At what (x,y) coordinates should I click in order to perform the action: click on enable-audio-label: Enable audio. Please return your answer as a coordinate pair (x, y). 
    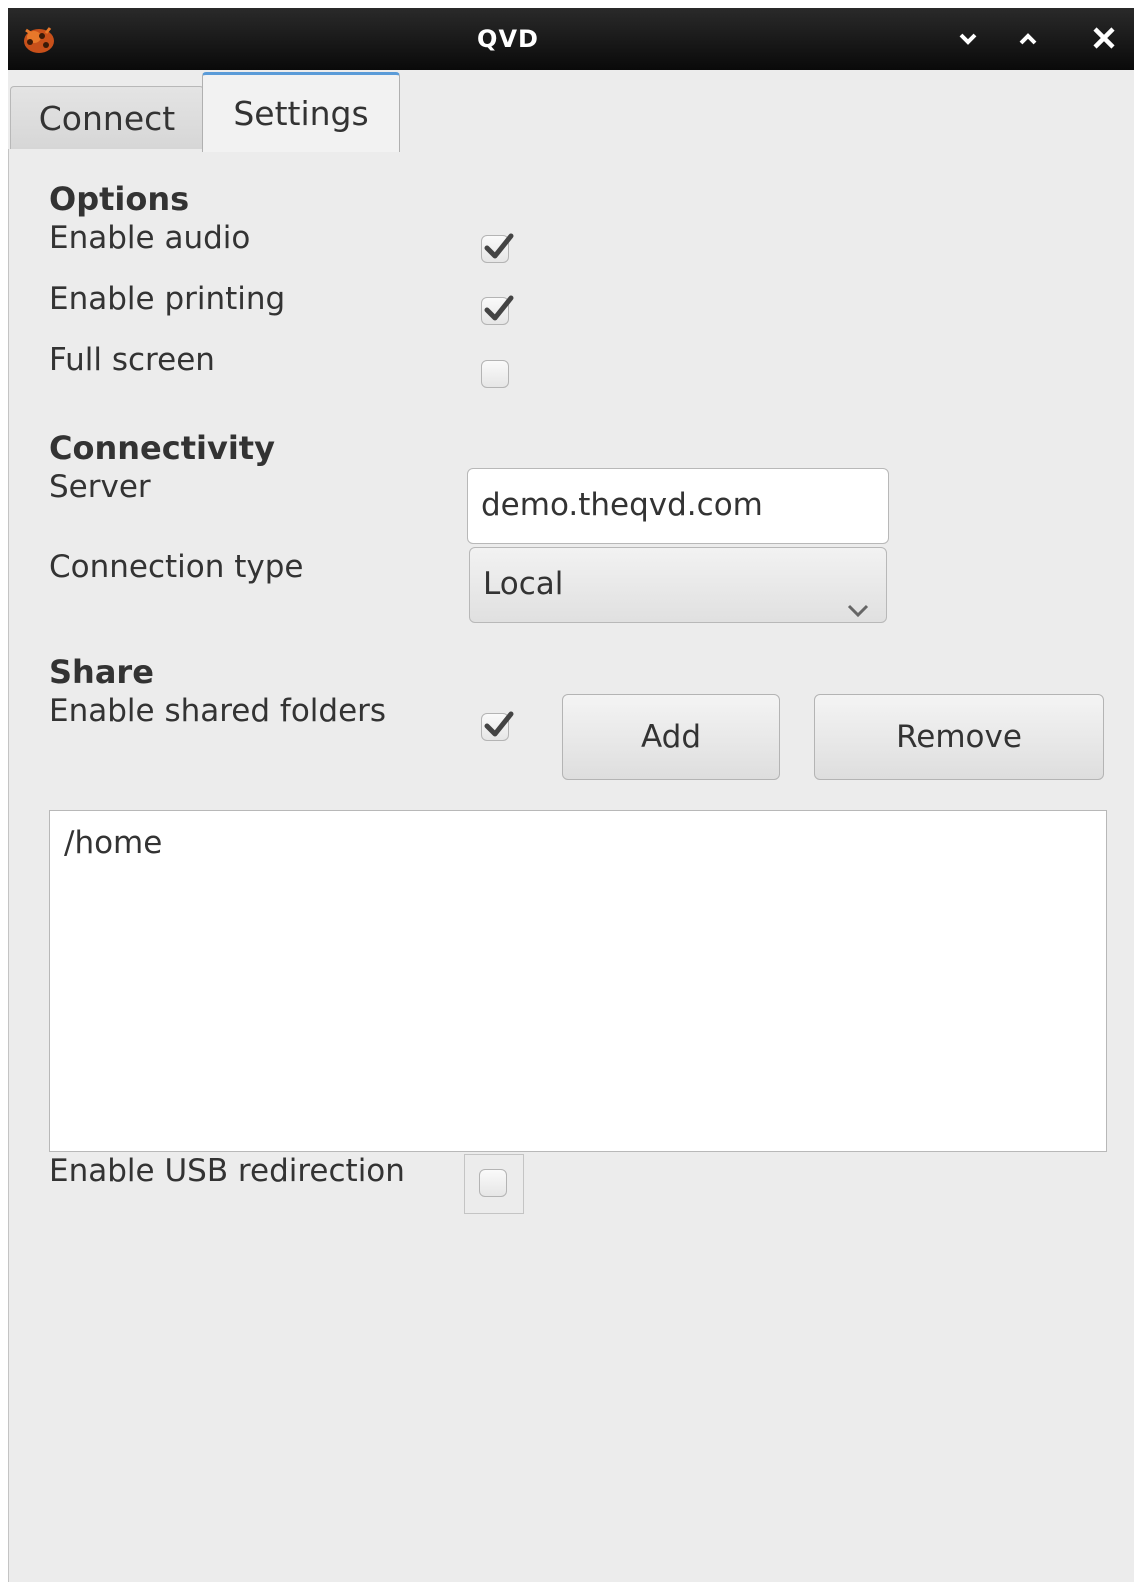
    Looking at the image, I should click on (150, 238).